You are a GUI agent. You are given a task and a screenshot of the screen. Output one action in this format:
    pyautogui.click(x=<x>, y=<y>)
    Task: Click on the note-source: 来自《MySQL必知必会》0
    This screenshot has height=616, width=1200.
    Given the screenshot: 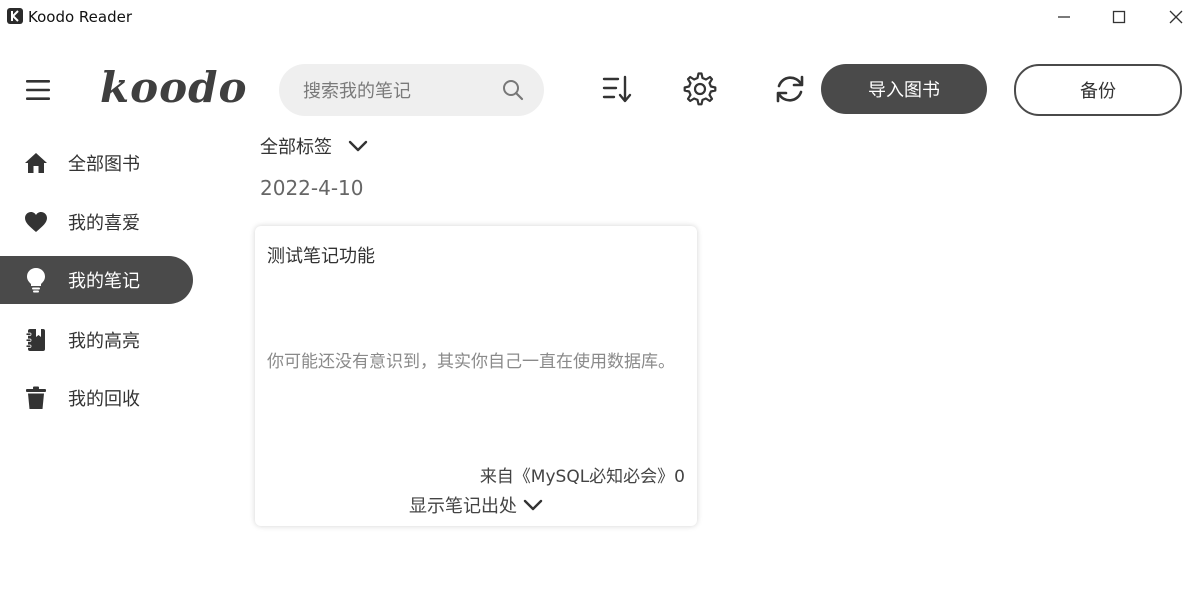 What is the action you would take?
    pyautogui.click(x=582, y=477)
    